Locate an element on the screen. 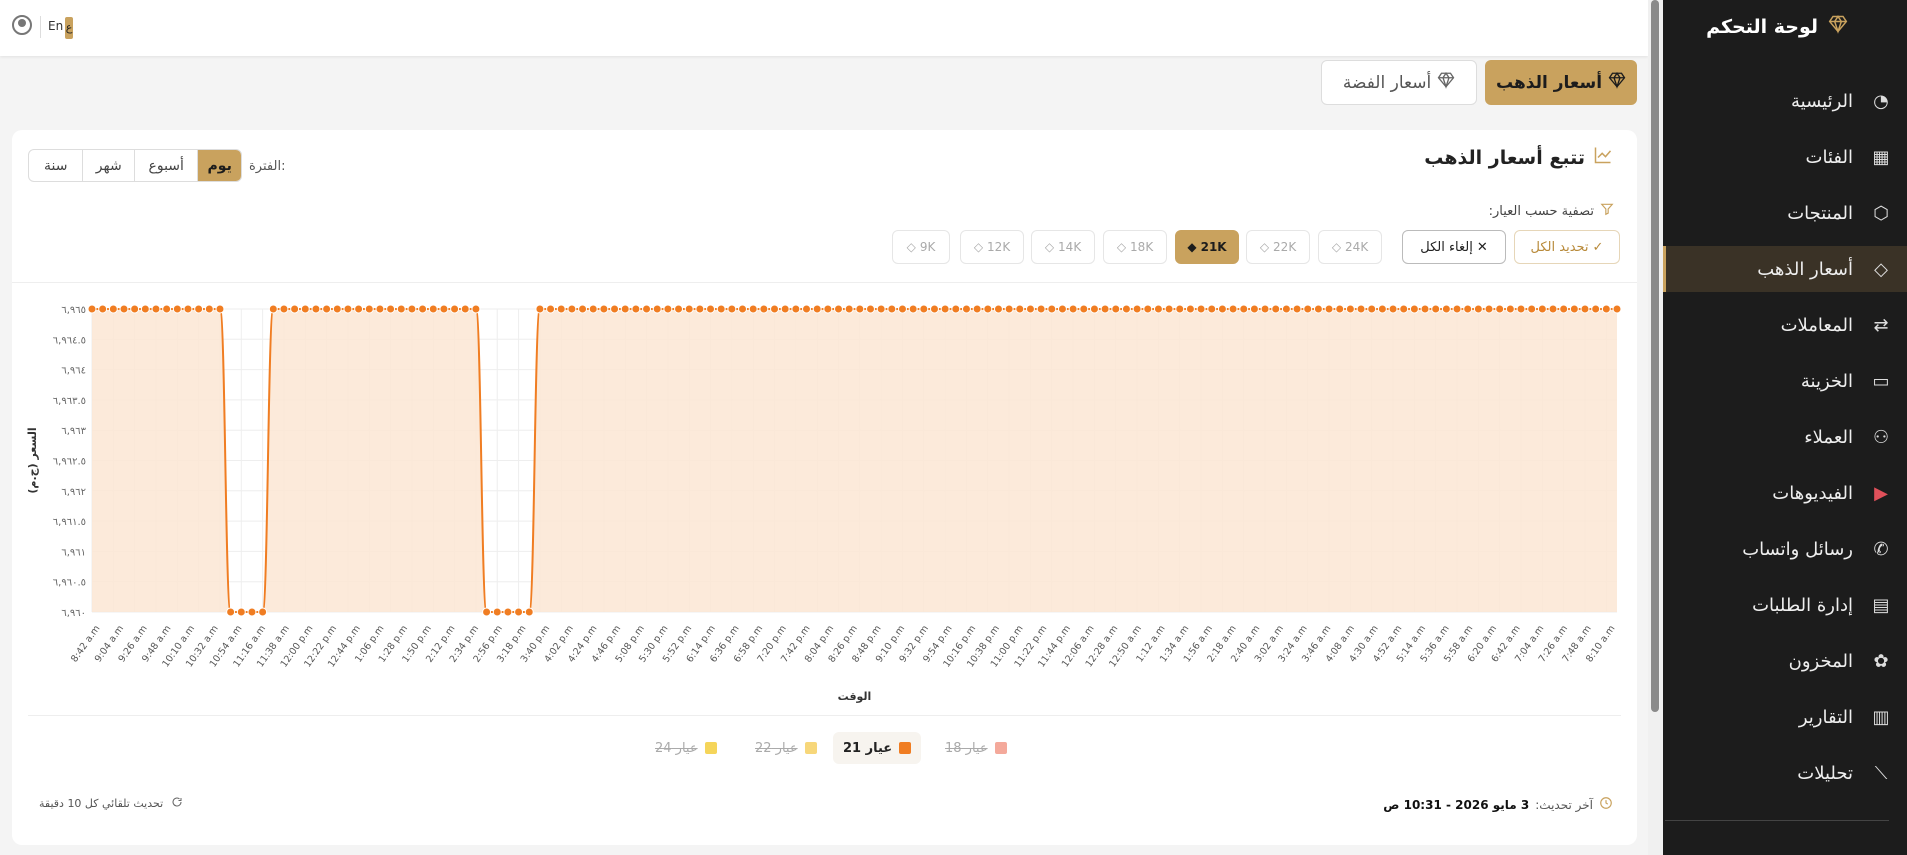 The height and width of the screenshot is (855, 1907). karat-chip-14k: ◇ 14K is located at coordinates (1063, 247).